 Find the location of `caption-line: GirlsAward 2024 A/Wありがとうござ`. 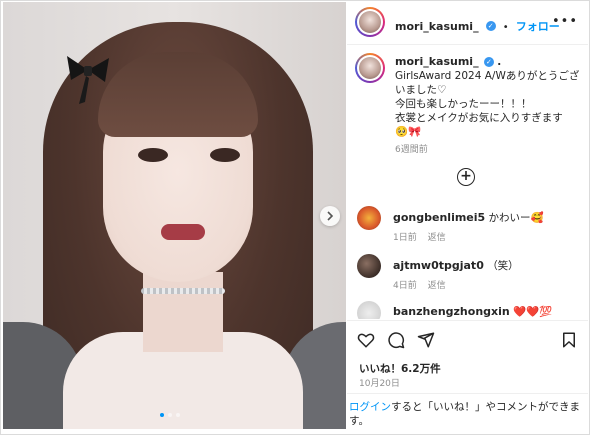

caption-line: GirlsAward 2024 A/Wありがとうござ is located at coordinates (487, 76).